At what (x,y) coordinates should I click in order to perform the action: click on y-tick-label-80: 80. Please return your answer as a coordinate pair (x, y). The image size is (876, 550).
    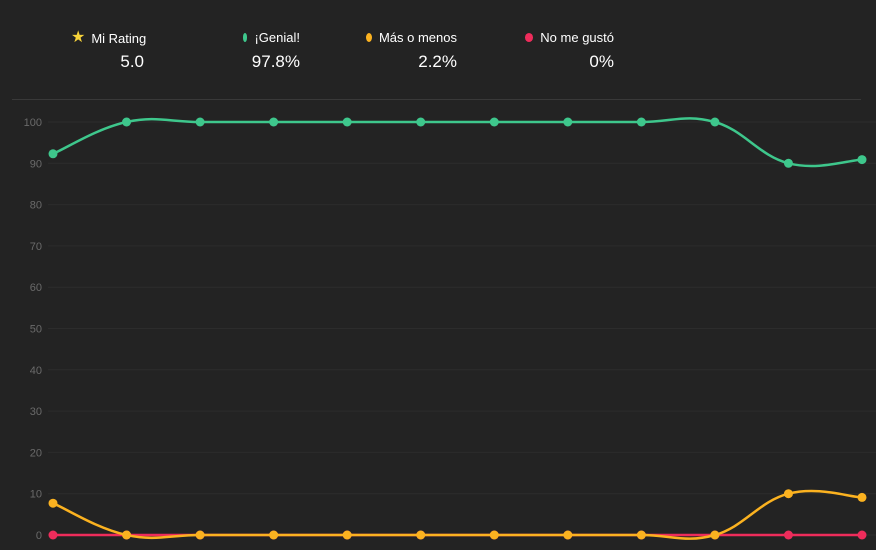
    Looking at the image, I should click on (36, 206).